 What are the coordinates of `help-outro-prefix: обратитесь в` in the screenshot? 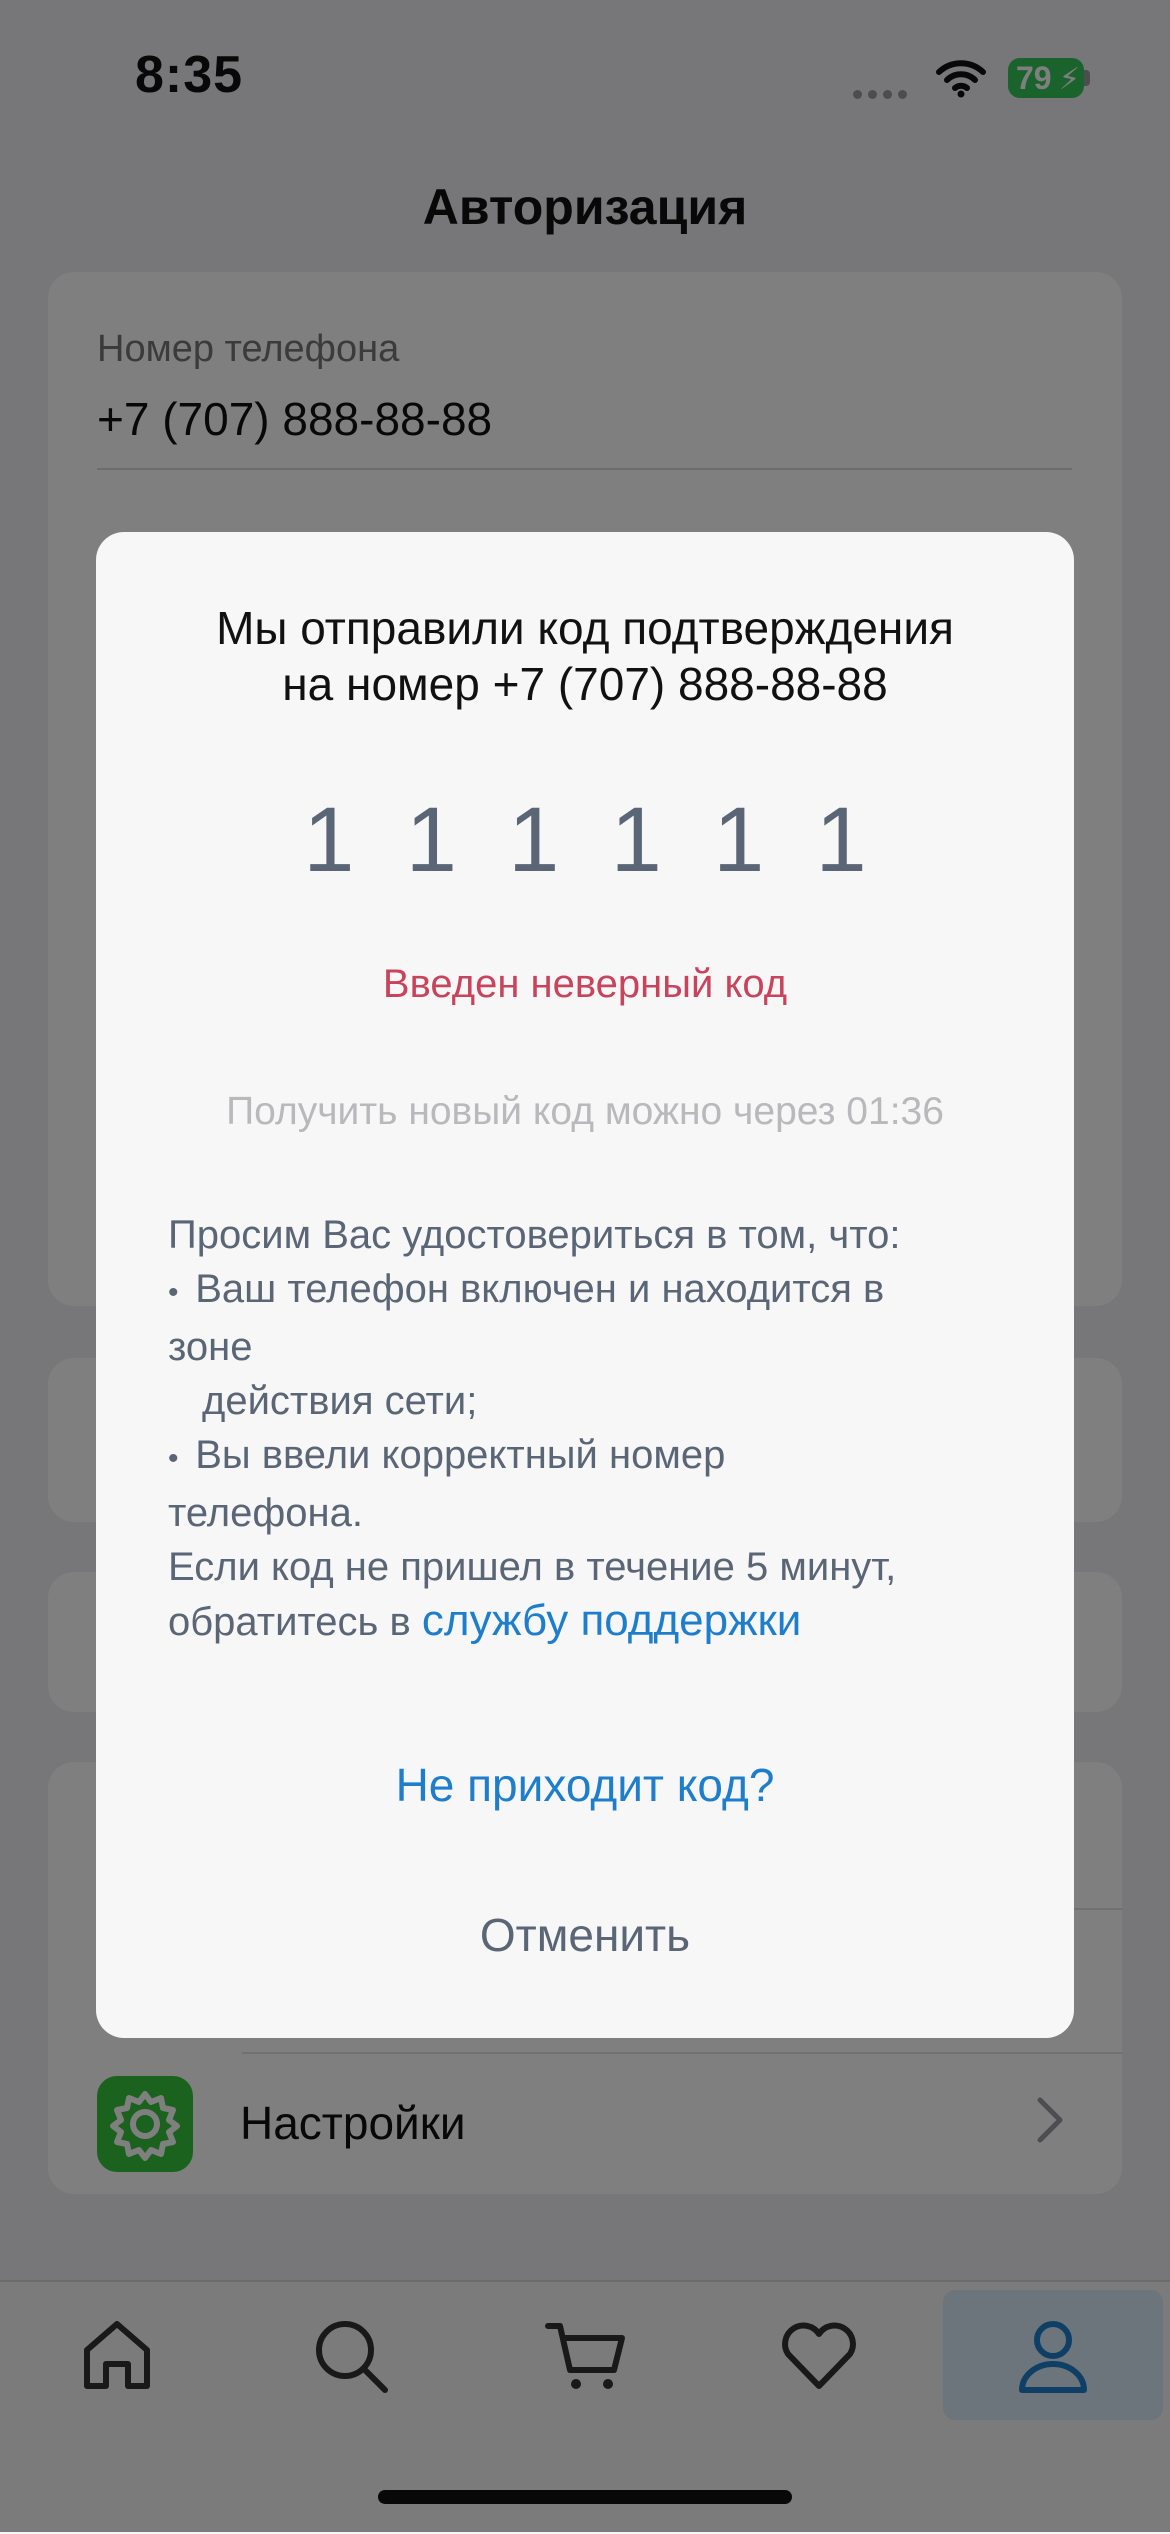 It's located at (289, 1622).